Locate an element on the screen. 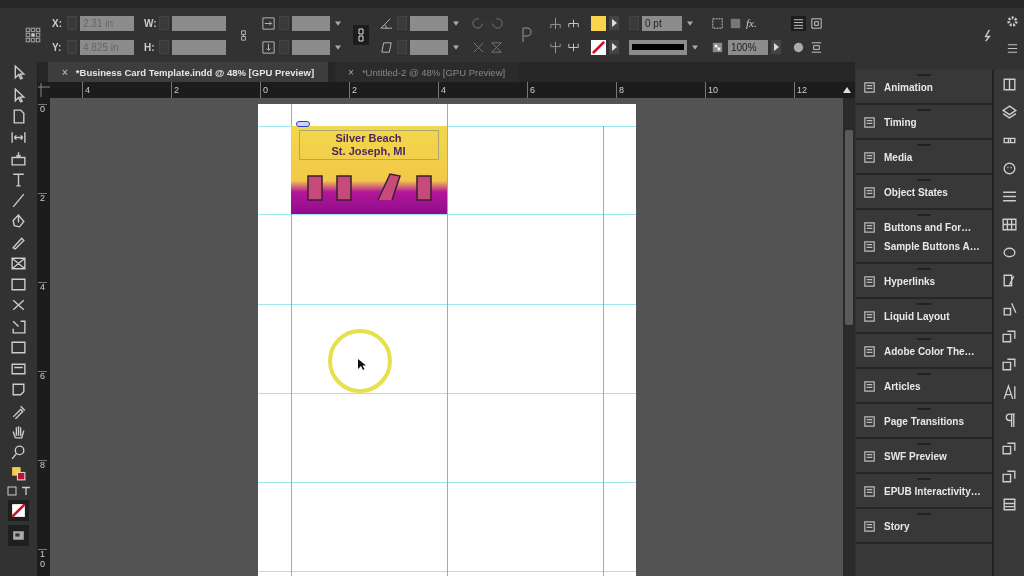 Image resolution: width=1024 pixels, height=576 pixels. stroke-type-field is located at coordinates (658, 47).